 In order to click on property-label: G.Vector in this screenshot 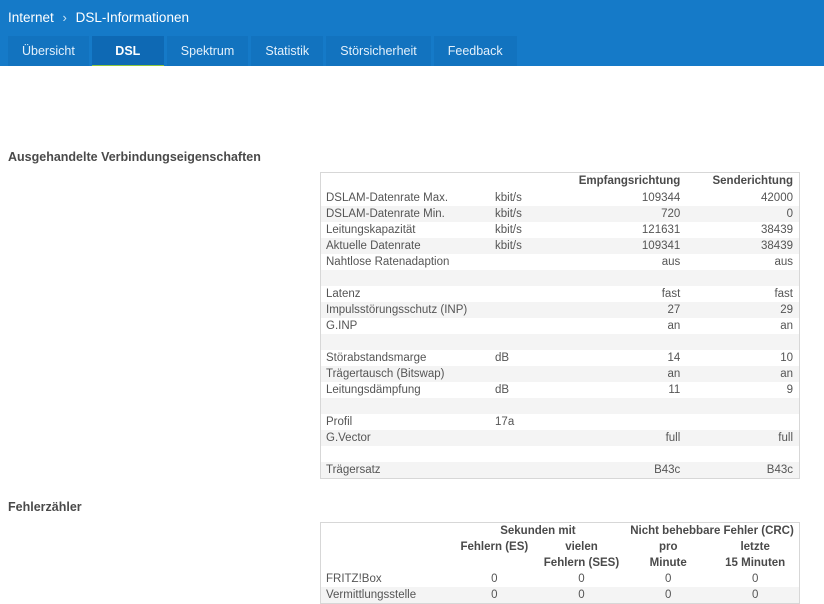, I will do `click(348, 438)`.